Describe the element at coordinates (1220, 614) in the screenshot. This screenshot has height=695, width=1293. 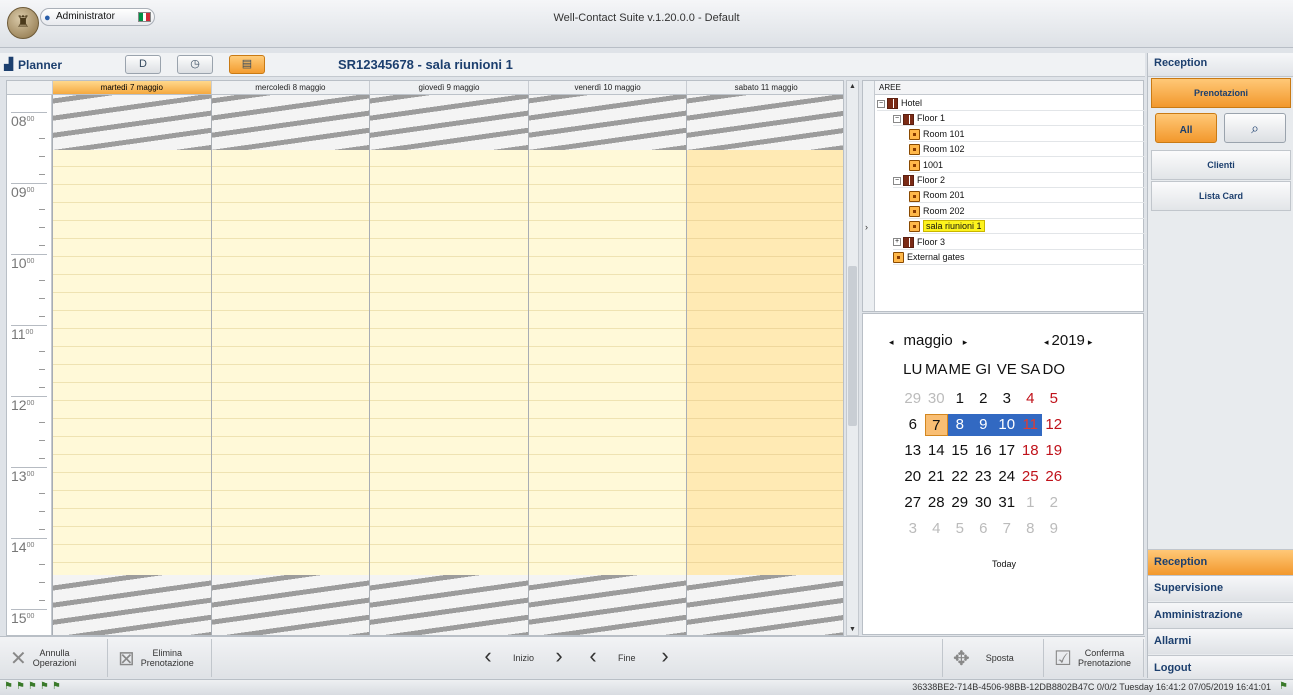
I see `nav-menu-item: Amministrazione` at that location.